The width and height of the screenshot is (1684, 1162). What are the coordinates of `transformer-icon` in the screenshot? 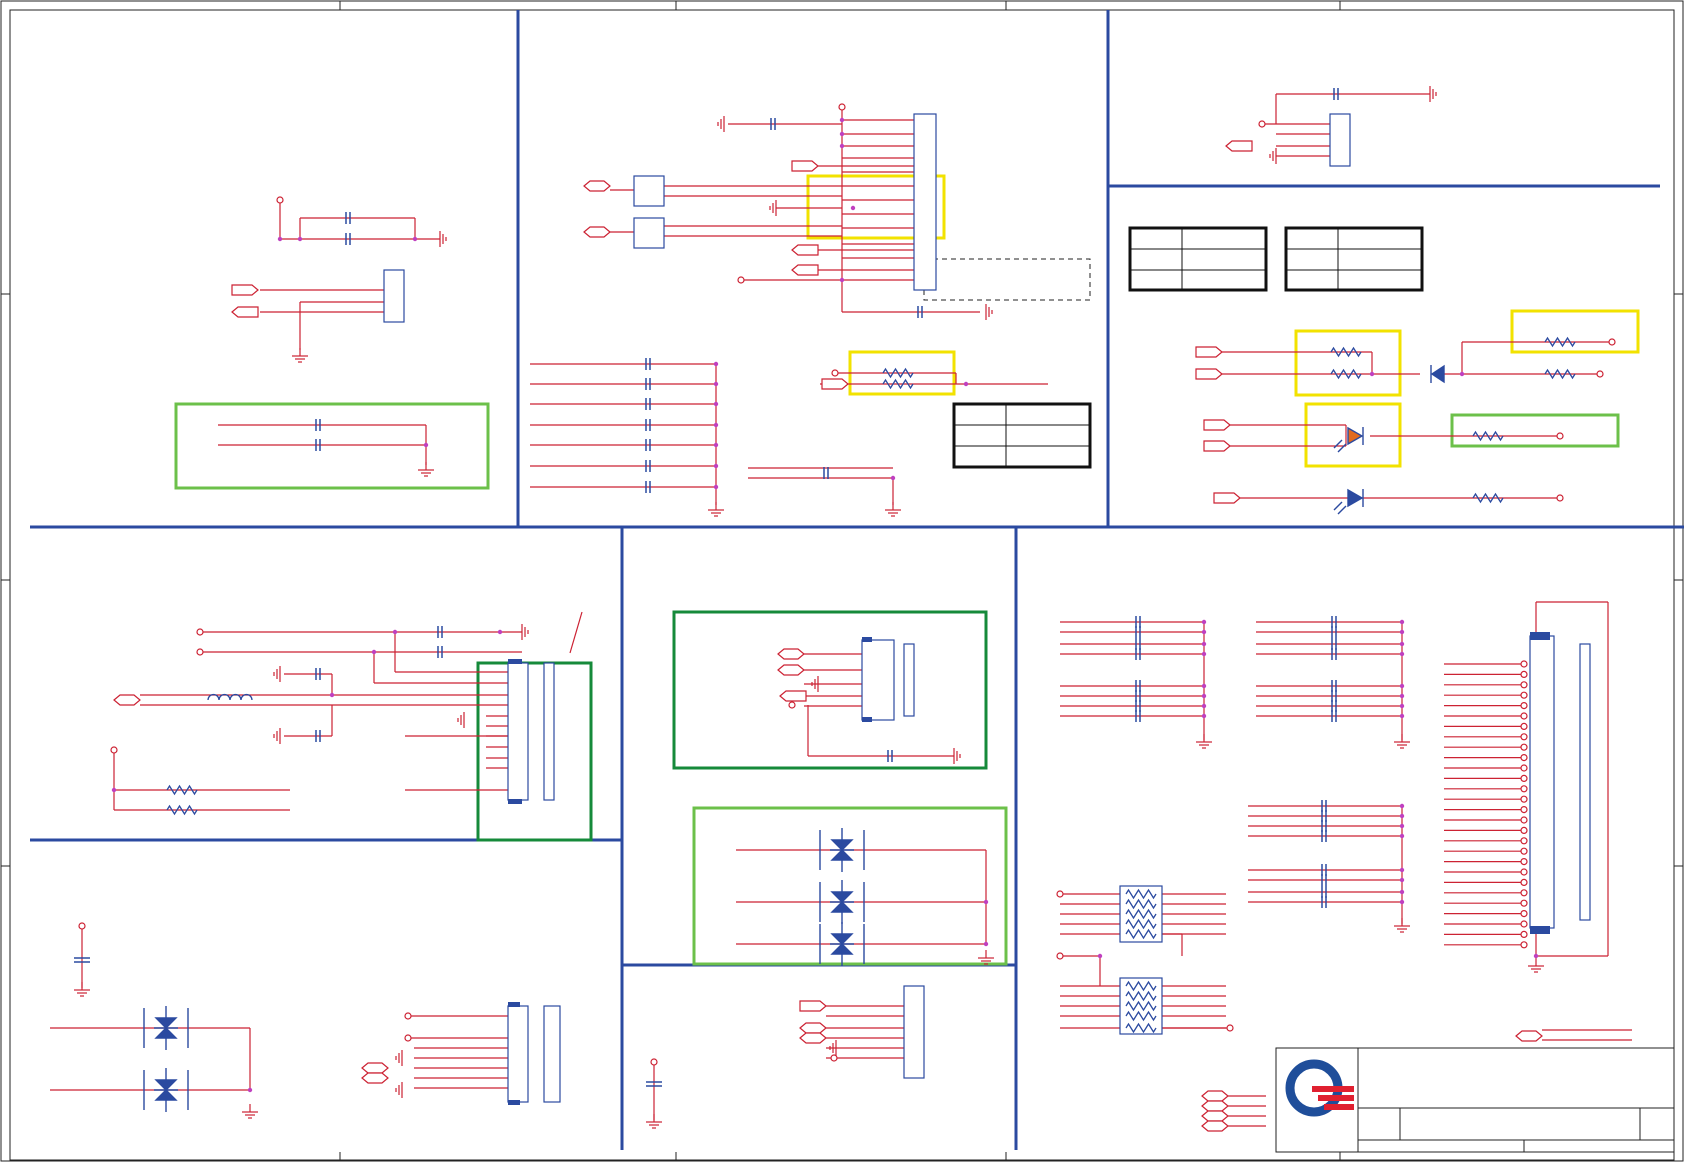 It's located at (649, 233).